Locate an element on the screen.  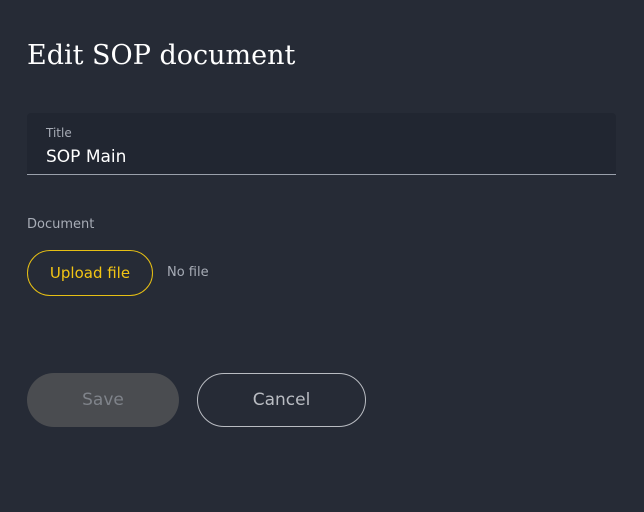
cancel-button: Cancel is located at coordinates (281, 400).